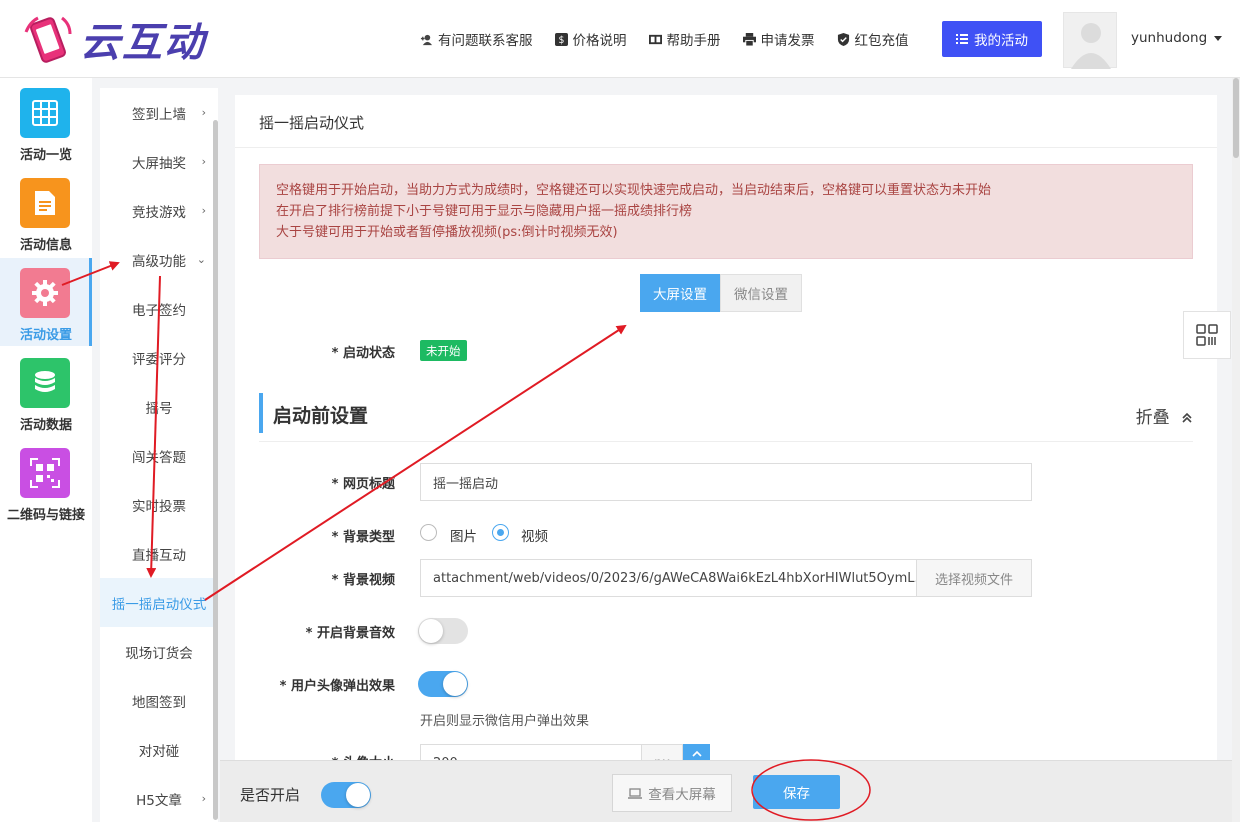 This screenshot has height=822, width=1240. What do you see at coordinates (270, 795) in the screenshot?
I see `enable-label: 是否开启` at bounding box center [270, 795].